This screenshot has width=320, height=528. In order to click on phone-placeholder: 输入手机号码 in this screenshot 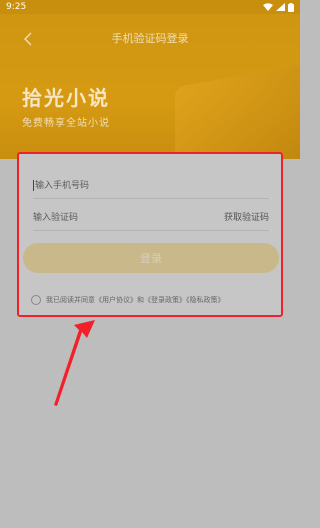, I will do `click(62, 185)`.